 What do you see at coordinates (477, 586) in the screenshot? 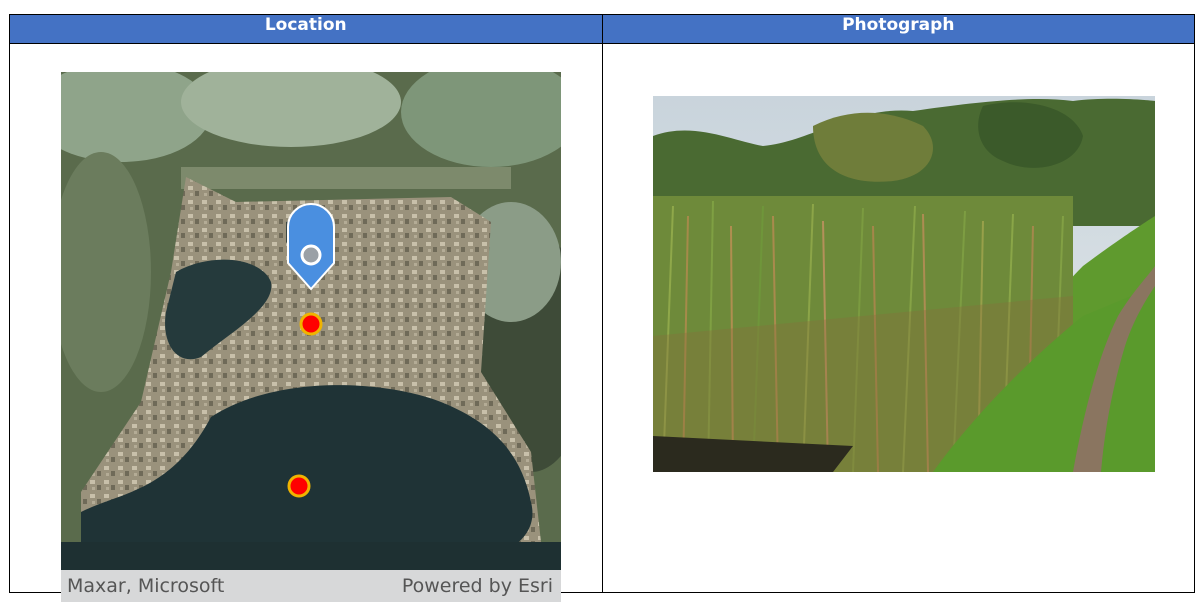
I see `powered-by-esri-link: Powered by Esri` at bounding box center [477, 586].